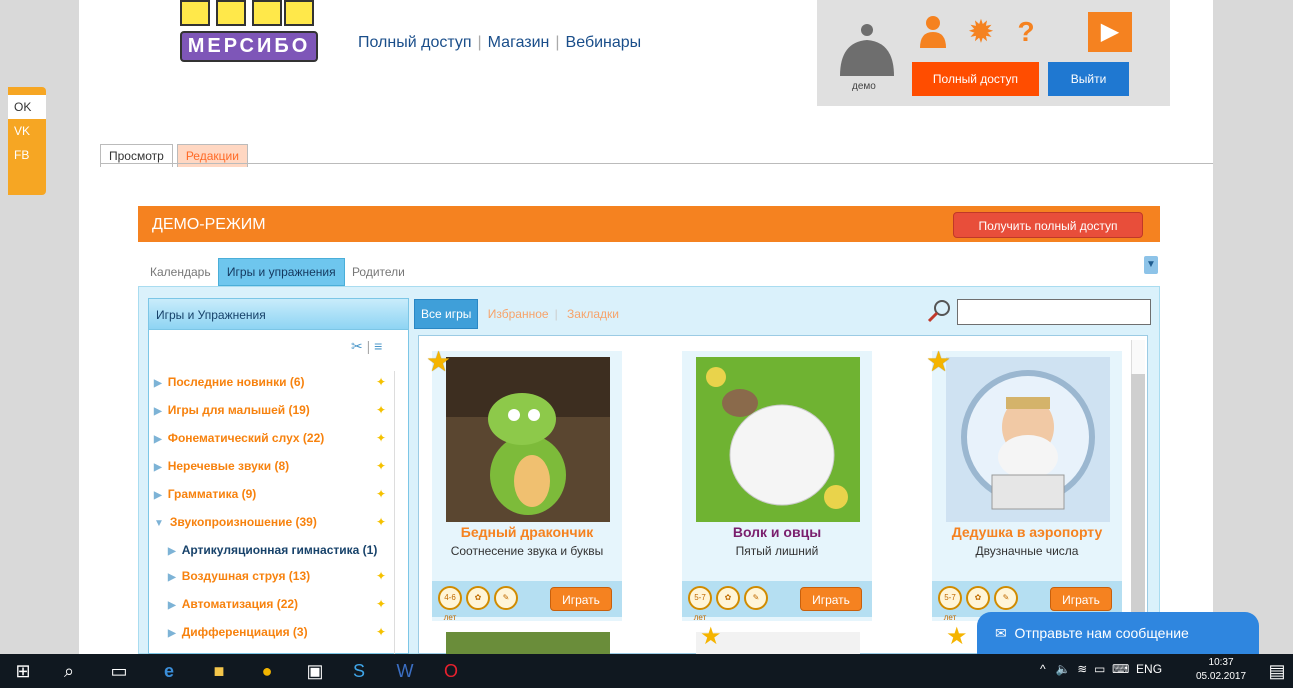  I want to click on skype-icon: S, so click(359, 671).